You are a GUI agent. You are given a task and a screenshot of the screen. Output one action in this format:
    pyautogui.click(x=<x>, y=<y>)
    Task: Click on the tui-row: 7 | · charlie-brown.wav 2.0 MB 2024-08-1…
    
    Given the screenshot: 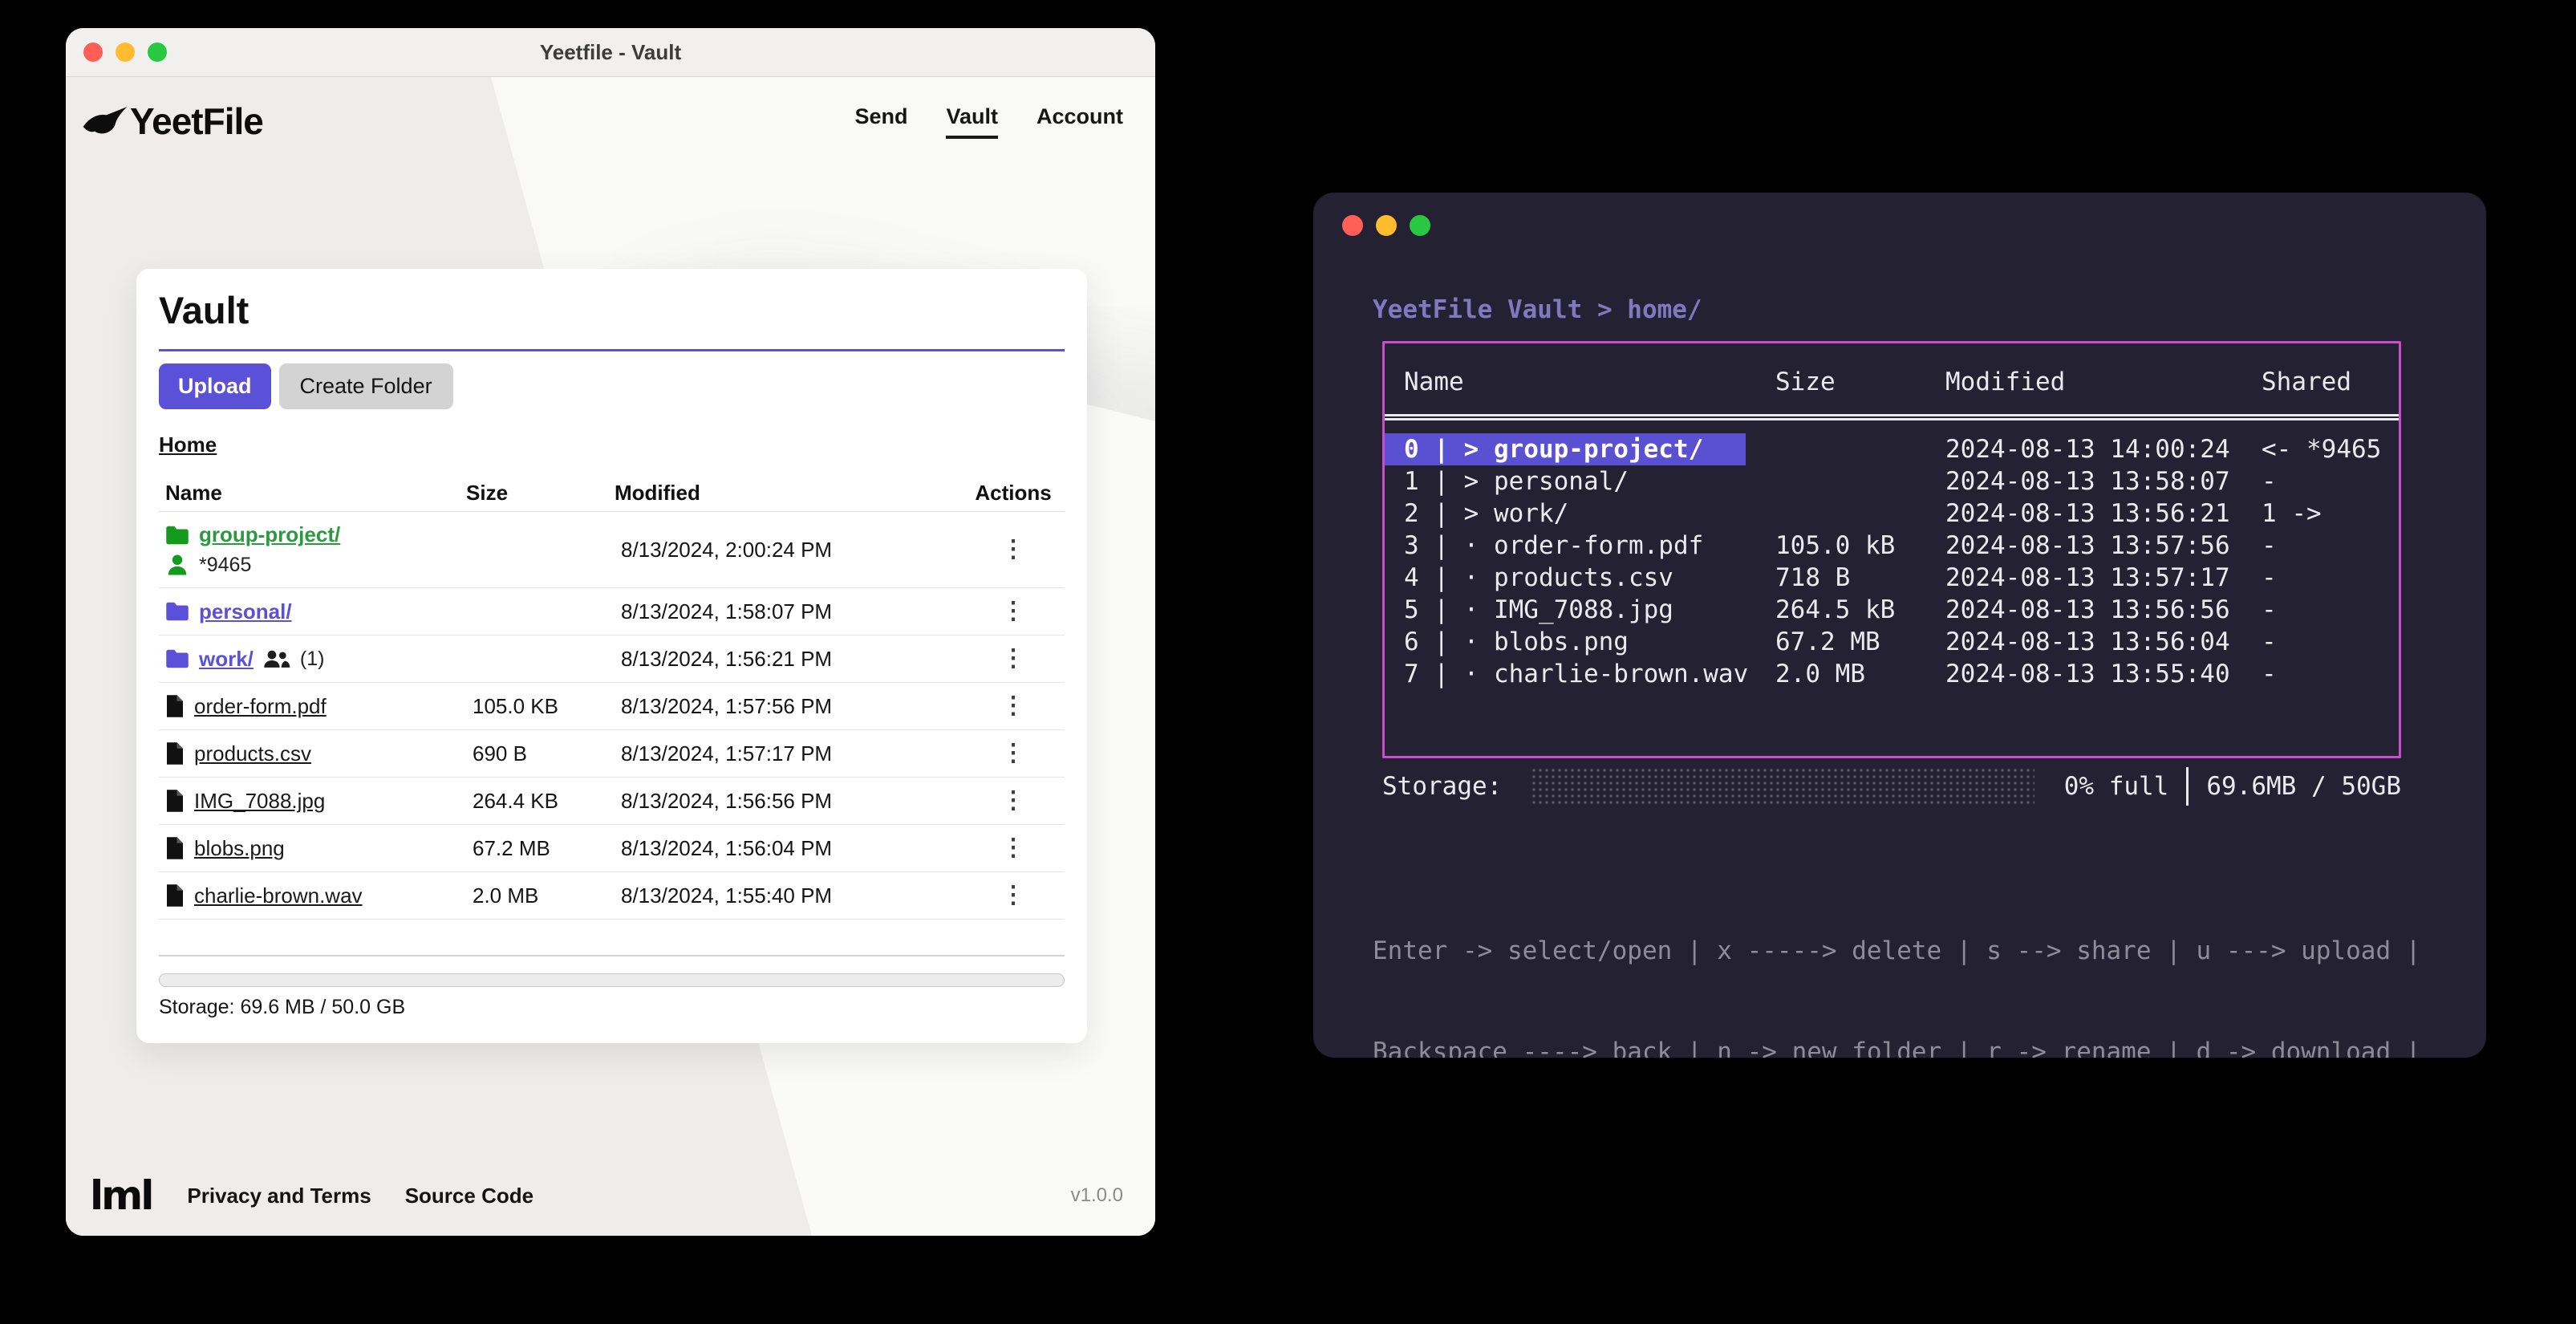 What is the action you would take?
    pyautogui.click(x=1892, y=674)
    